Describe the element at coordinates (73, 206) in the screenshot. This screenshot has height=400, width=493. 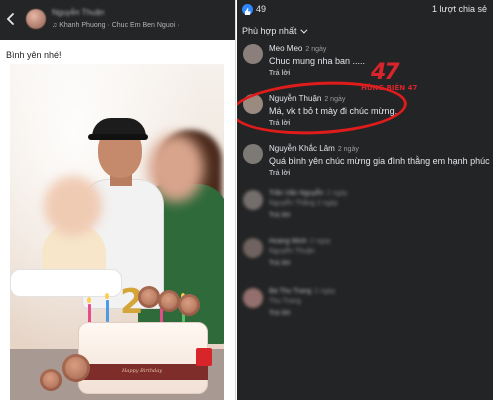
I see `baby-face-blurred` at that location.